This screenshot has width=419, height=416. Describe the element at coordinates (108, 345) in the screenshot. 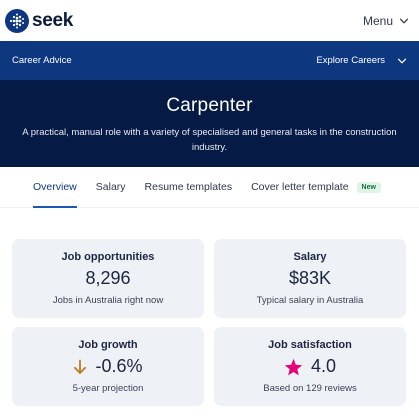

I see `card-title: Job growth` at that location.